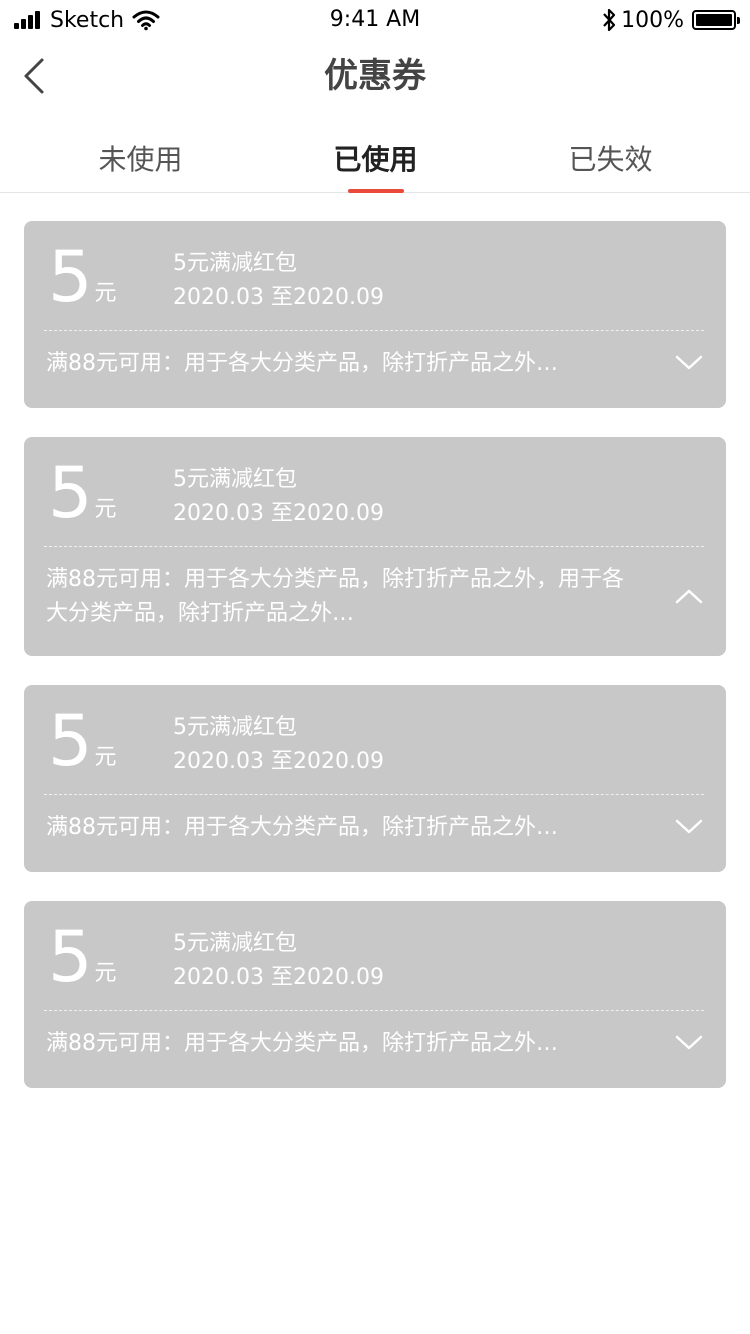 The height and width of the screenshot is (1334, 750). Describe the element at coordinates (716, 20) in the screenshot. I see `battery-icon` at that location.